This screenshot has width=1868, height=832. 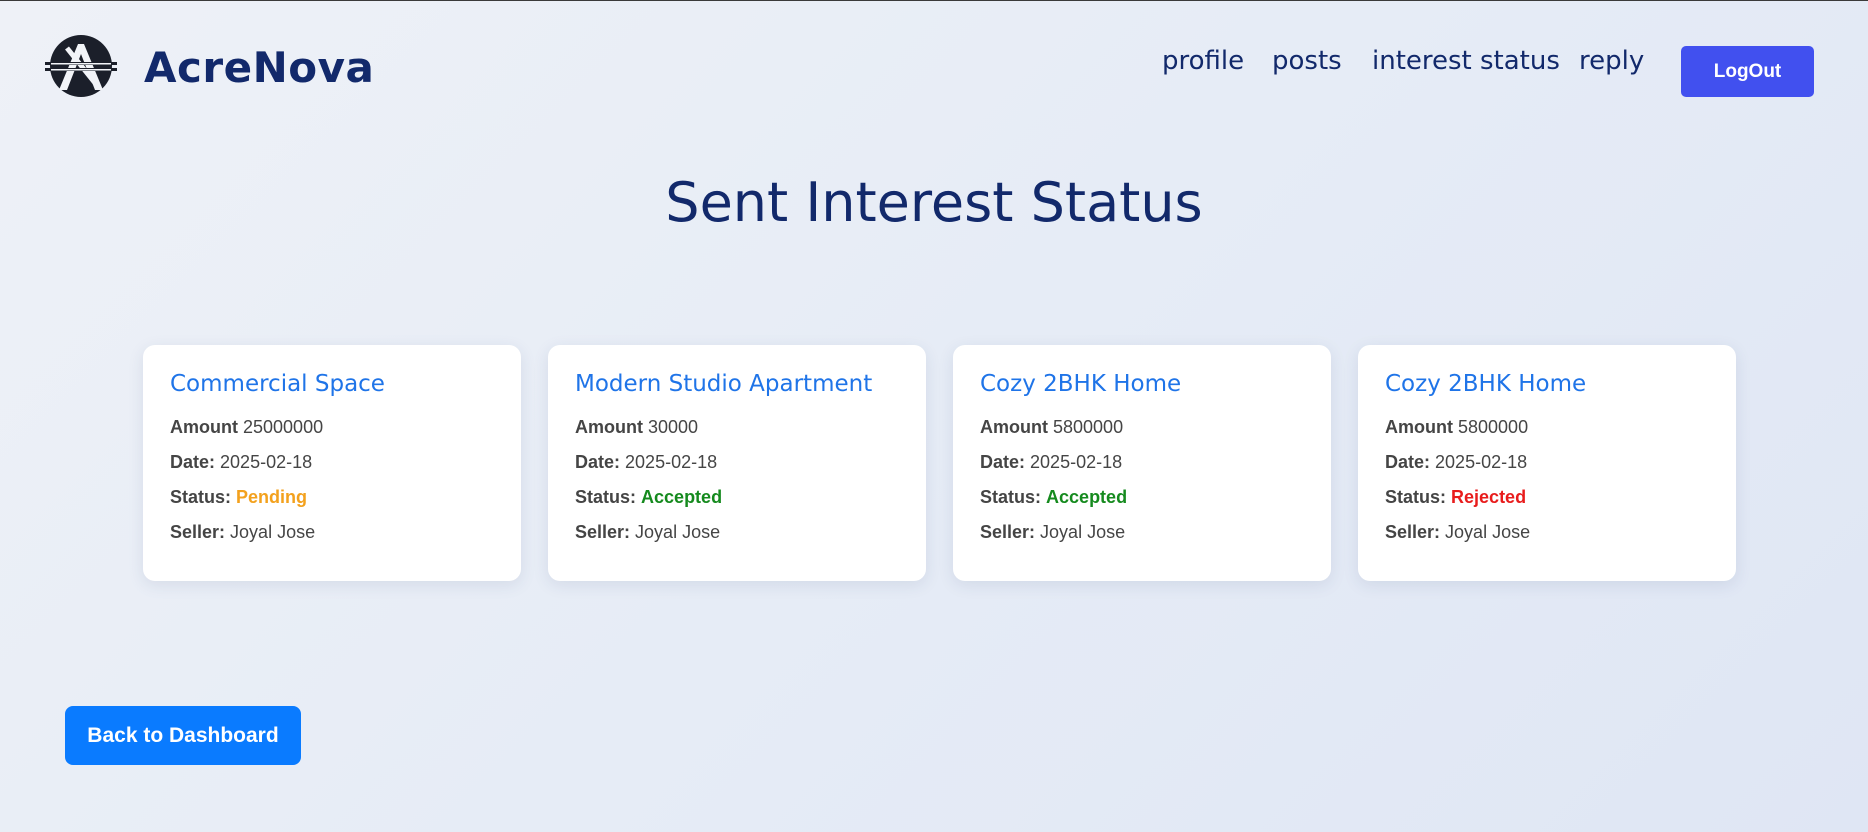 I want to click on status-badge: Rejected, so click(x=1489, y=497).